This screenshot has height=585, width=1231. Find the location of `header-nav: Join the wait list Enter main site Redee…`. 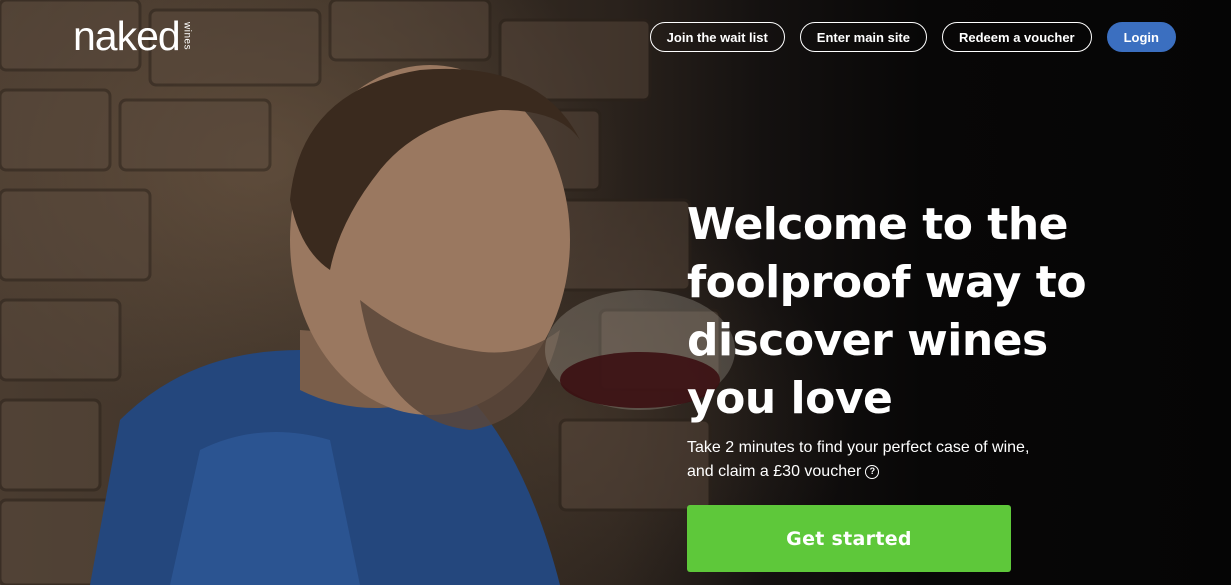

header-nav: Join the wait list Enter main site Redee… is located at coordinates (912, 37).